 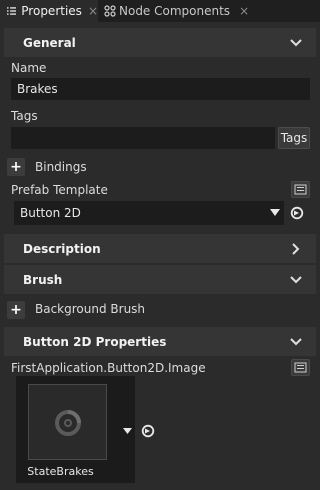 What do you see at coordinates (160, 279) in the screenshot?
I see `section-brush: Brush` at bounding box center [160, 279].